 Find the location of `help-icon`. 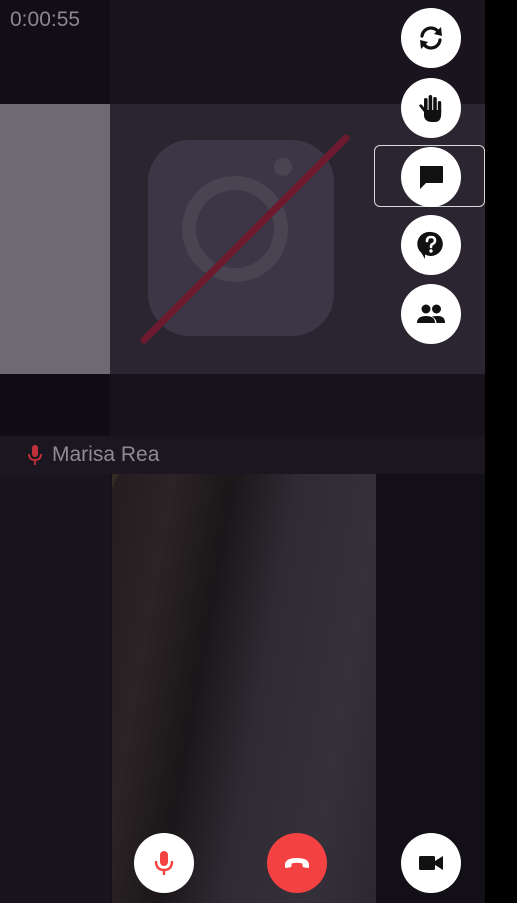

help-icon is located at coordinates (430, 245).